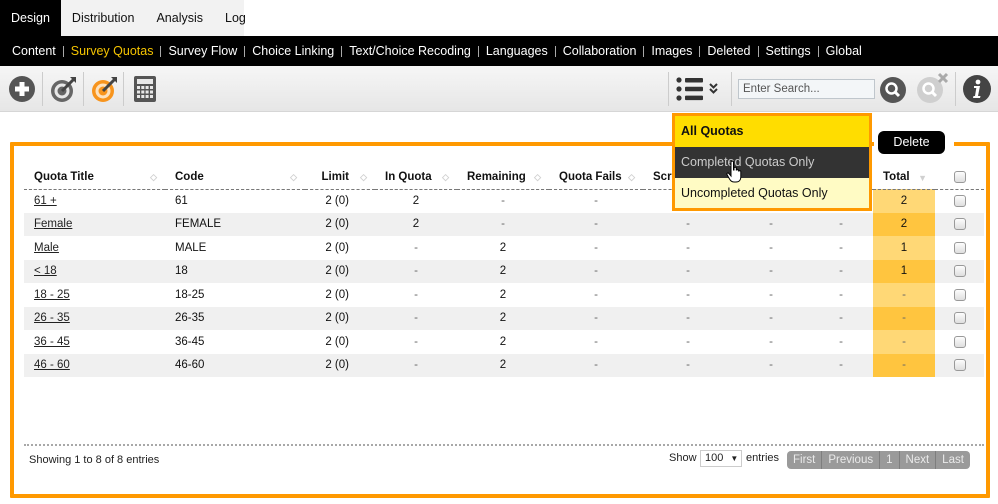 This screenshot has height=504, width=998. Describe the element at coordinates (922, 178) in the screenshot. I see `sort-desc-icon: ▼` at that location.